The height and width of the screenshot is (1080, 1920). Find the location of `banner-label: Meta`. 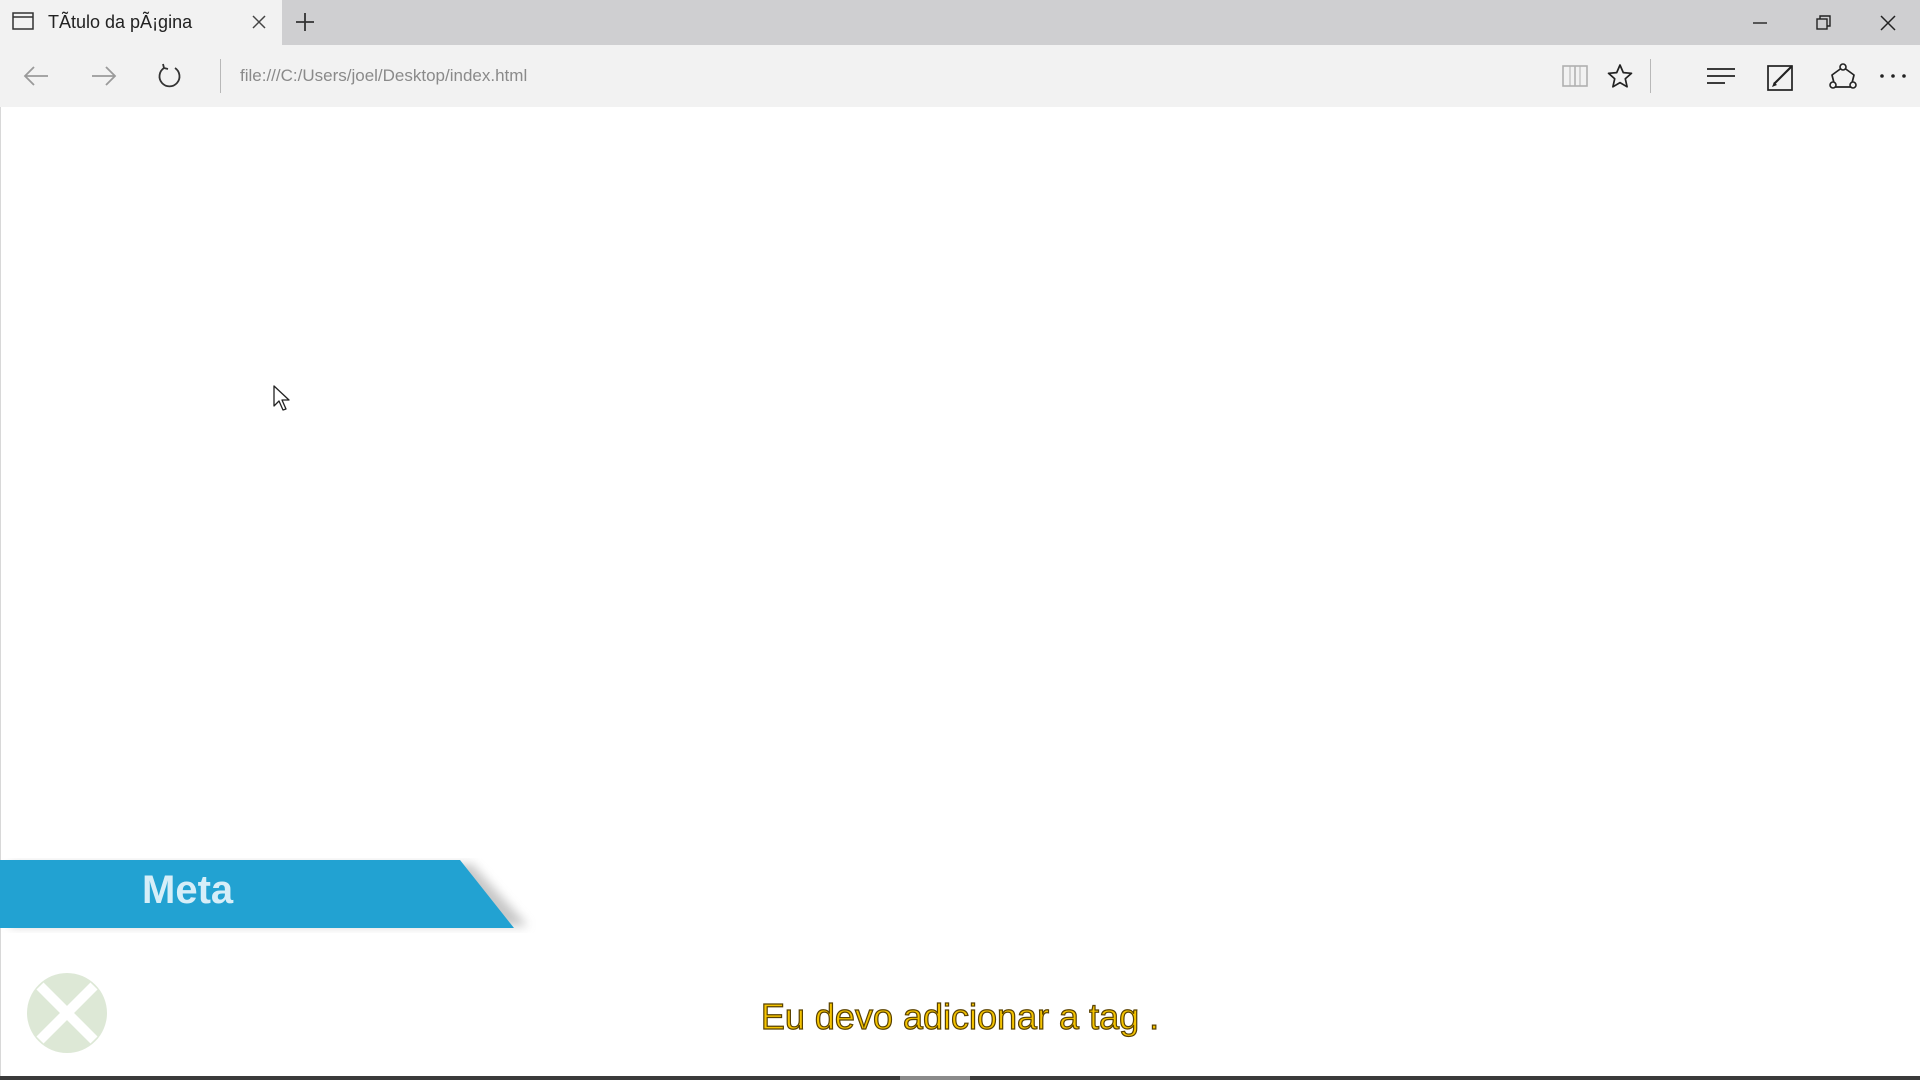

banner-label: Meta is located at coordinates (188, 890).